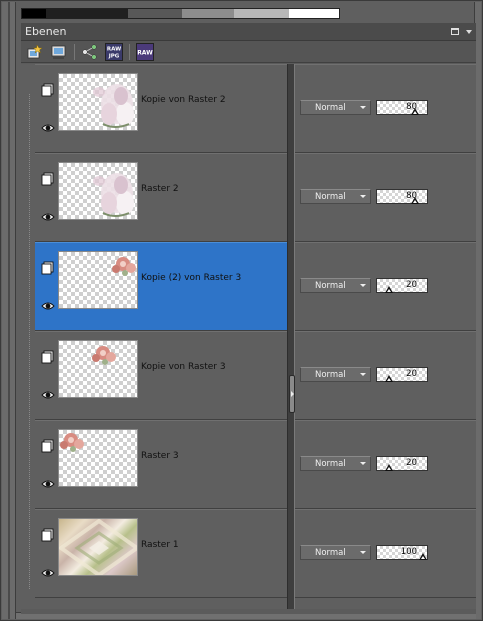 The image size is (483, 621). I want to click on raw-jpg-line2: JPG, so click(114, 56).